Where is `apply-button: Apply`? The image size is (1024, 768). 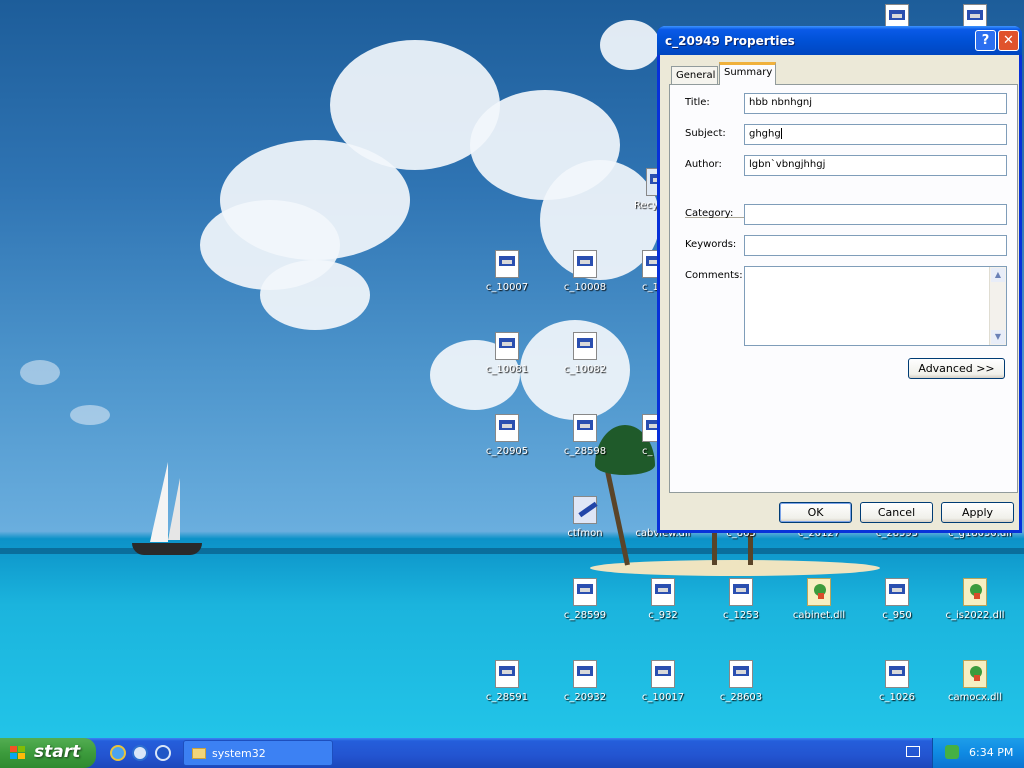
apply-button: Apply is located at coordinates (977, 512).